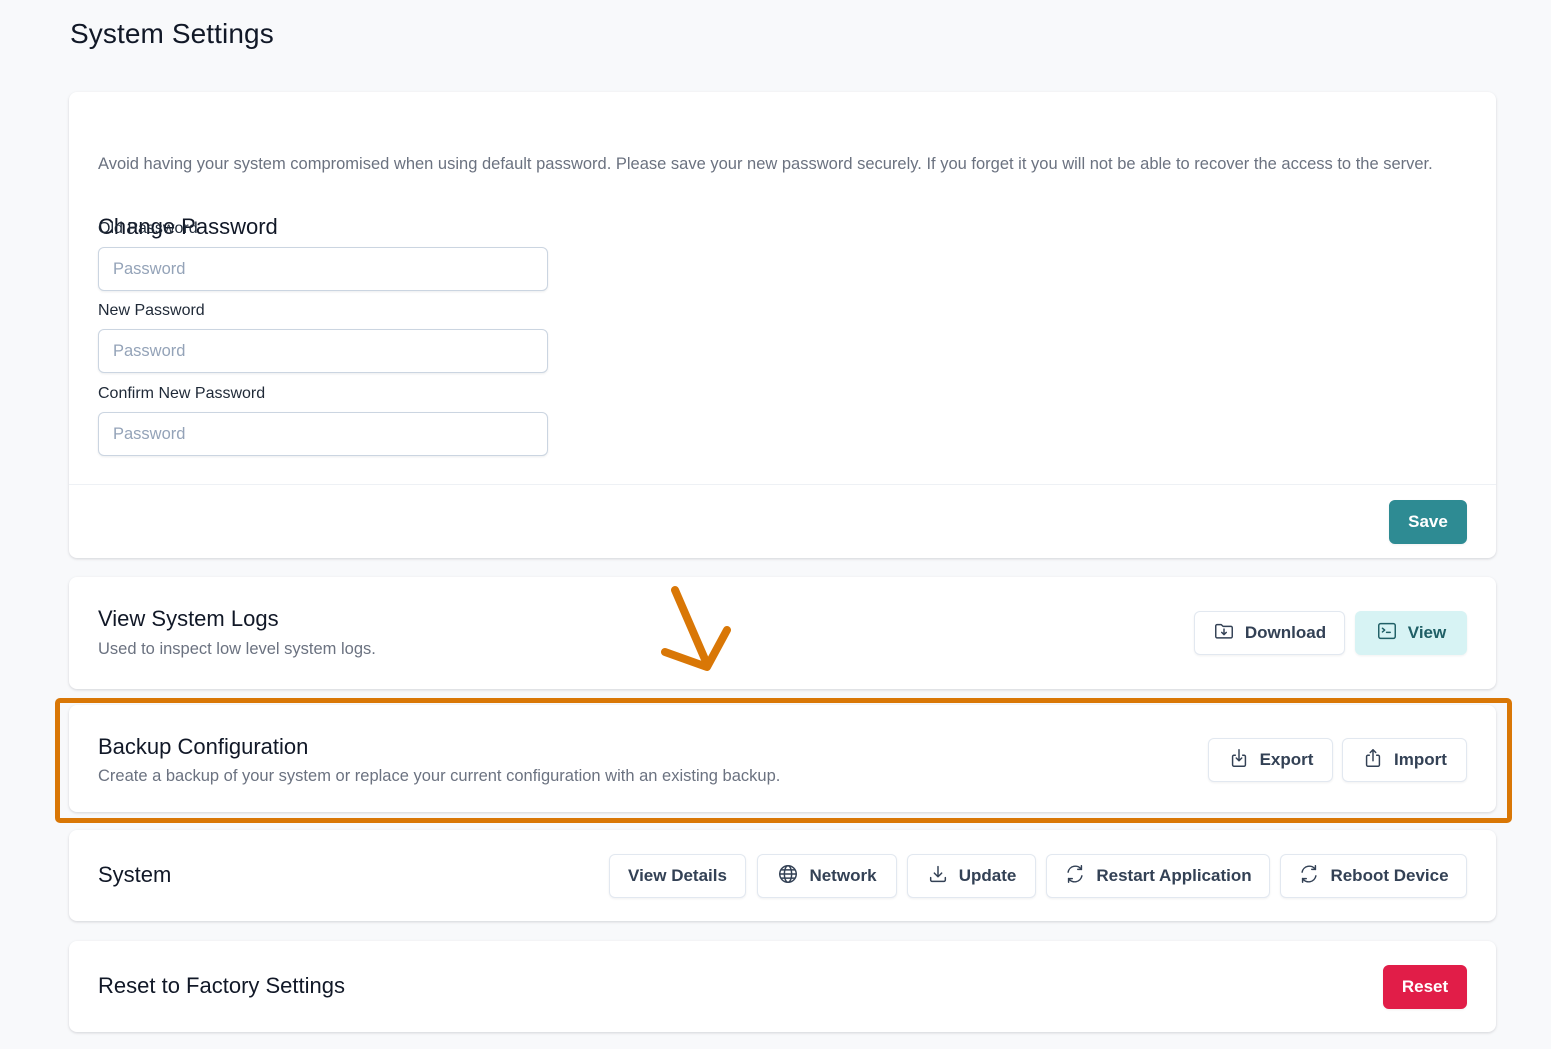 This screenshot has height=1049, width=1551. Describe the element at coordinates (221, 985) in the screenshot. I see `factory-reset-title: Reset to Factory Settings` at that location.